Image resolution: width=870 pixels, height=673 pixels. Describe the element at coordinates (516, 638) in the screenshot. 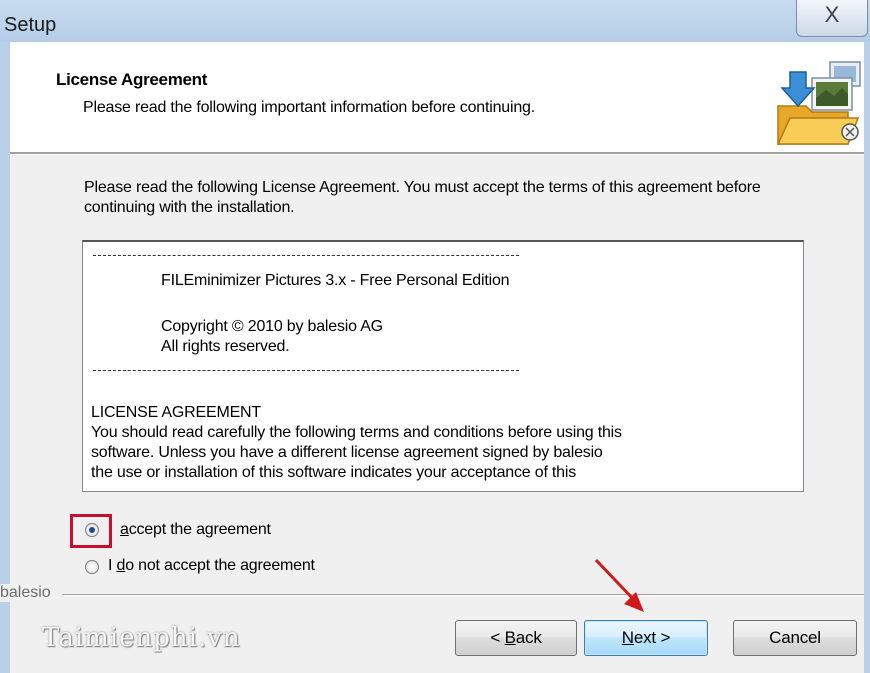

I see `back-button: < Back` at that location.